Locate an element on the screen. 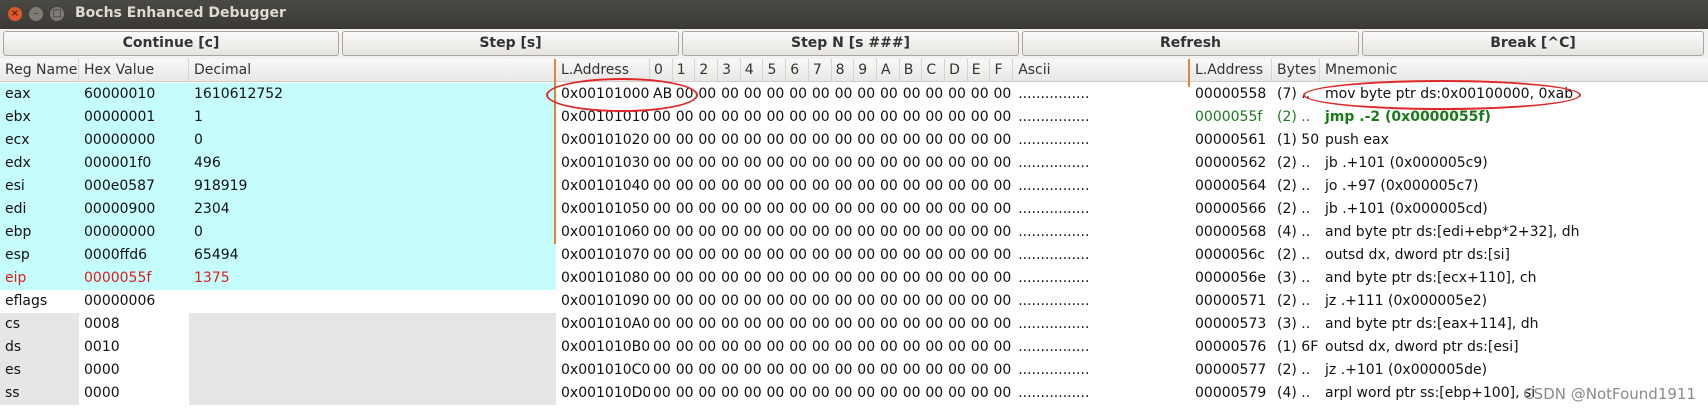  column-byte-F: F is located at coordinates (1002, 70).